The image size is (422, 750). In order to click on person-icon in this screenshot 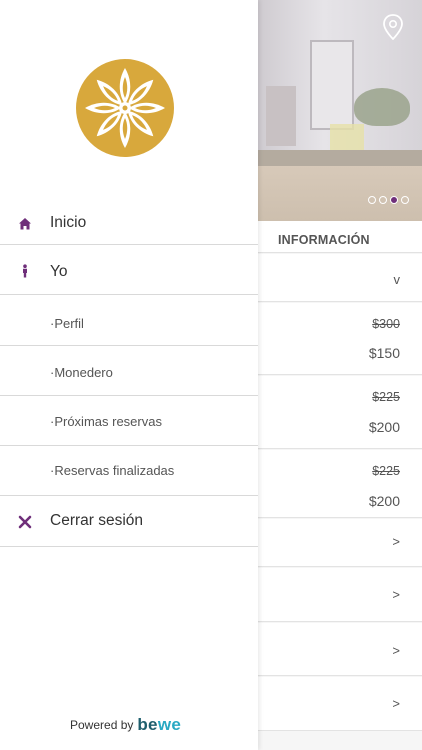, I will do `click(25, 271)`.